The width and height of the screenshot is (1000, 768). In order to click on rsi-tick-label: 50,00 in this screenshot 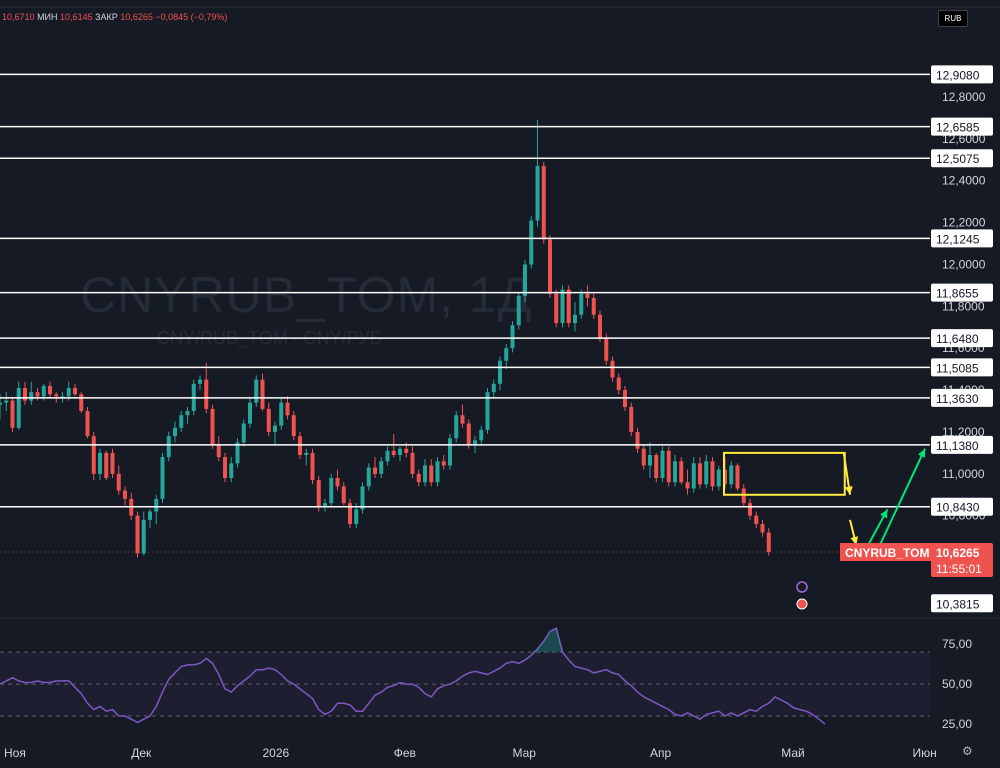, I will do `click(957, 684)`.